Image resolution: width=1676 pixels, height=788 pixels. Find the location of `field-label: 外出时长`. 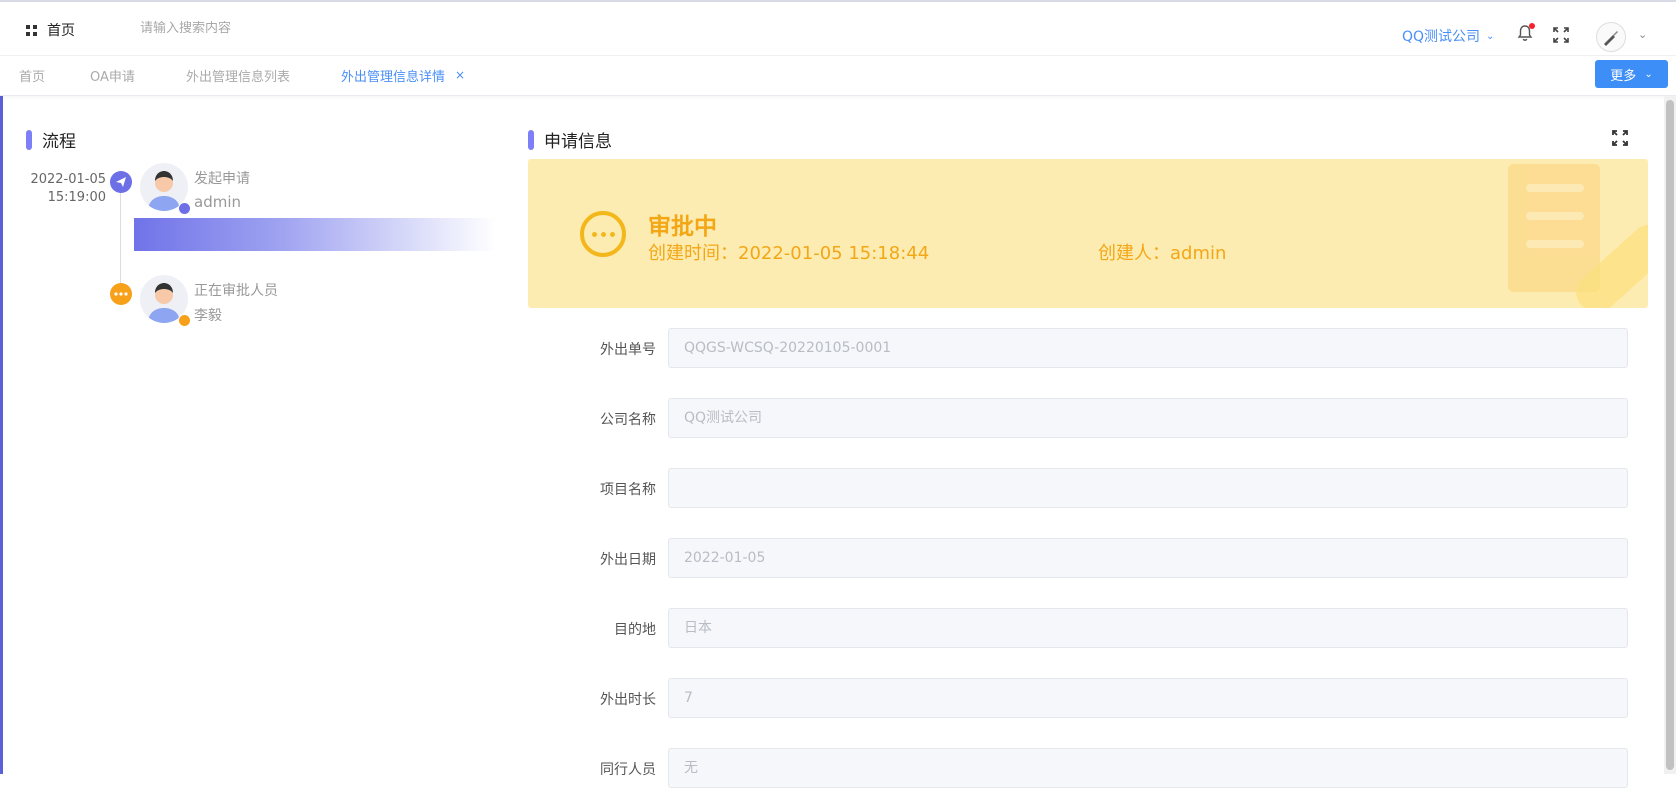

field-label: 外出时长 is located at coordinates (628, 700).